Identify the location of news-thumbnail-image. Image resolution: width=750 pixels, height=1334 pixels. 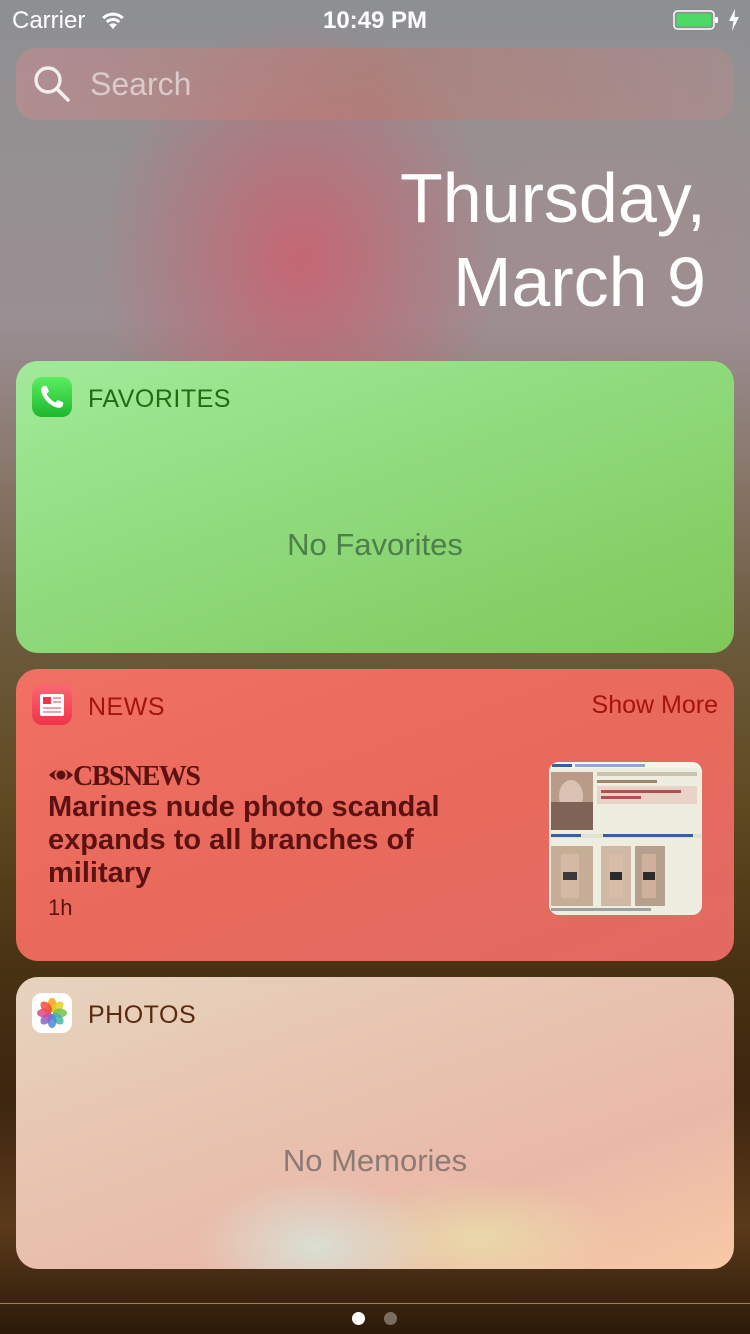
(625, 838).